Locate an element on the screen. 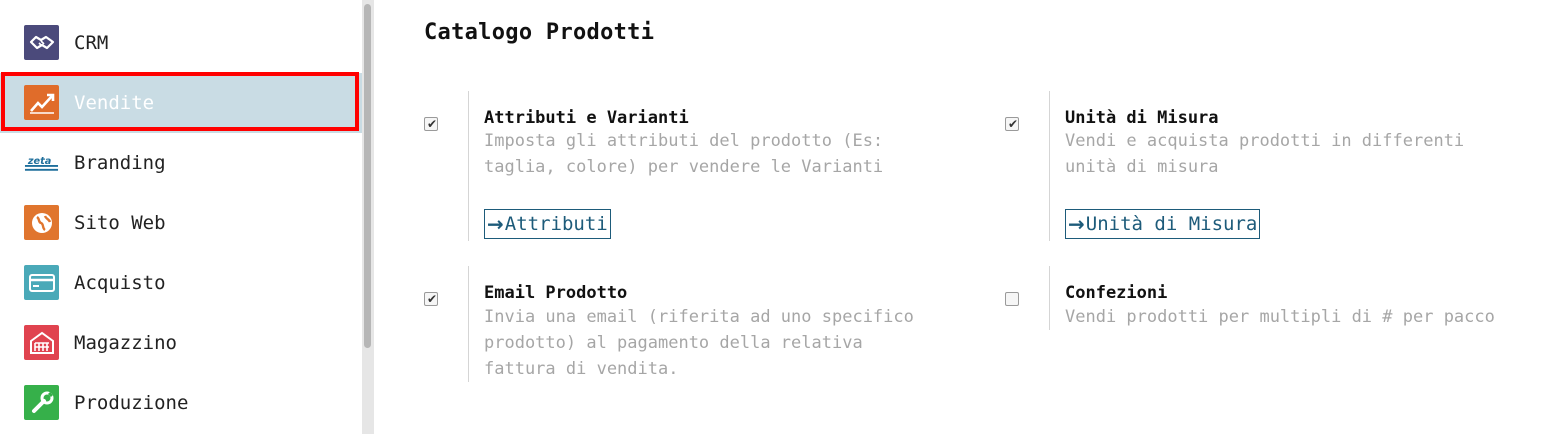  warehouse-icon is located at coordinates (41, 342).